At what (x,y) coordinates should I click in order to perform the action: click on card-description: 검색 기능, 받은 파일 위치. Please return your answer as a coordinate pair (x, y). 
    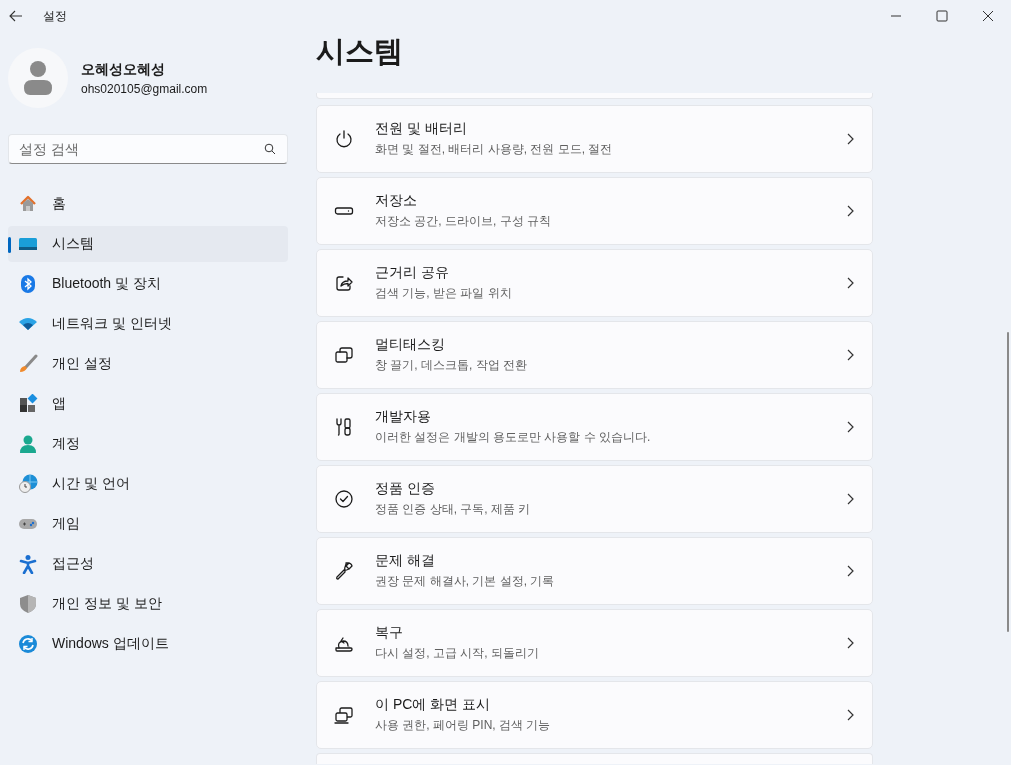
    Looking at the image, I should click on (444, 293).